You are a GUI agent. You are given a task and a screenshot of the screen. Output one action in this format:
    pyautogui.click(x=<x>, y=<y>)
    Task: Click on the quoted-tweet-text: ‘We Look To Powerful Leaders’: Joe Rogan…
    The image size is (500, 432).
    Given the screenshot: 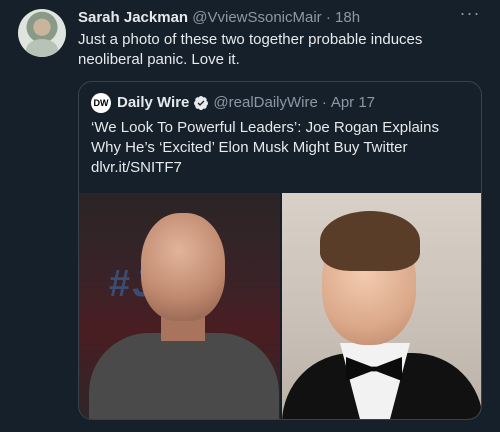 What is the action you would take?
    pyautogui.click(x=281, y=148)
    